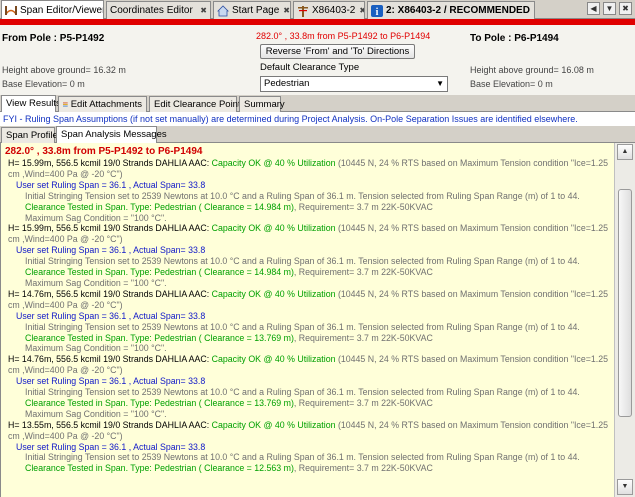  What do you see at coordinates (223, 10) in the screenshot?
I see `home-icon` at bounding box center [223, 10].